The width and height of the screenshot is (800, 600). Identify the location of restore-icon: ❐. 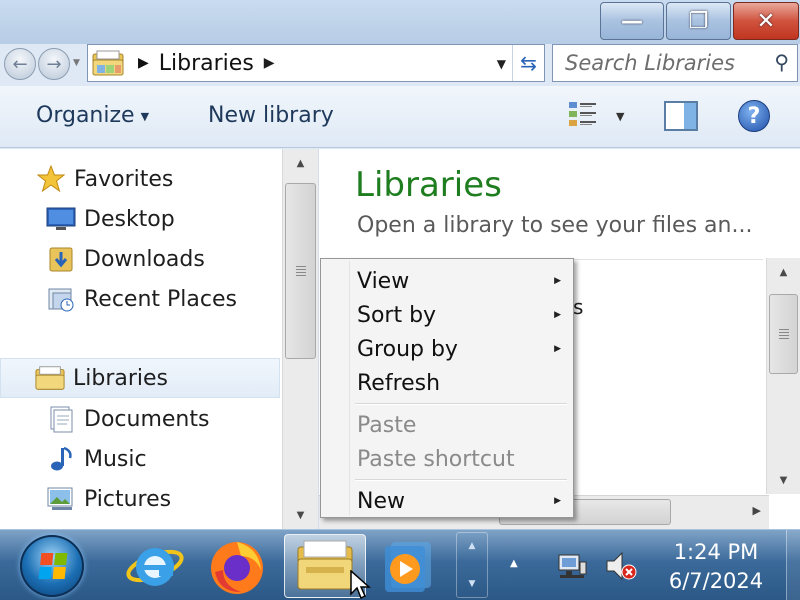
(698, 21).